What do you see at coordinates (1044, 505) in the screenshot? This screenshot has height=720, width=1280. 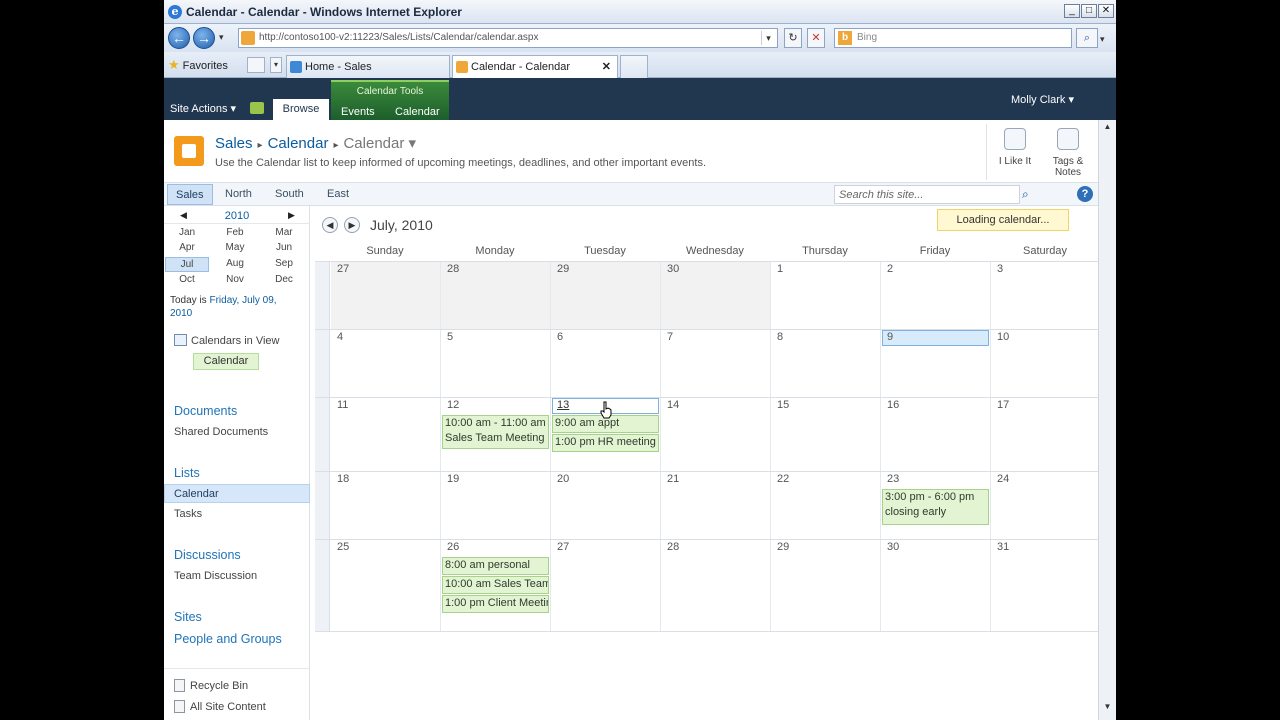 I see `day-cell: 24` at bounding box center [1044, 505].